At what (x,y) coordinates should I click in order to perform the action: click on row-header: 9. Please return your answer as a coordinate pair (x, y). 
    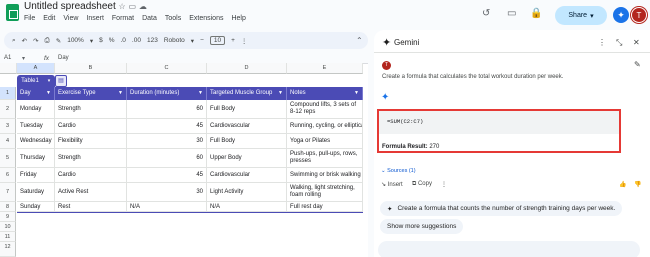
    Looking at the image, I should click on (8, 217).